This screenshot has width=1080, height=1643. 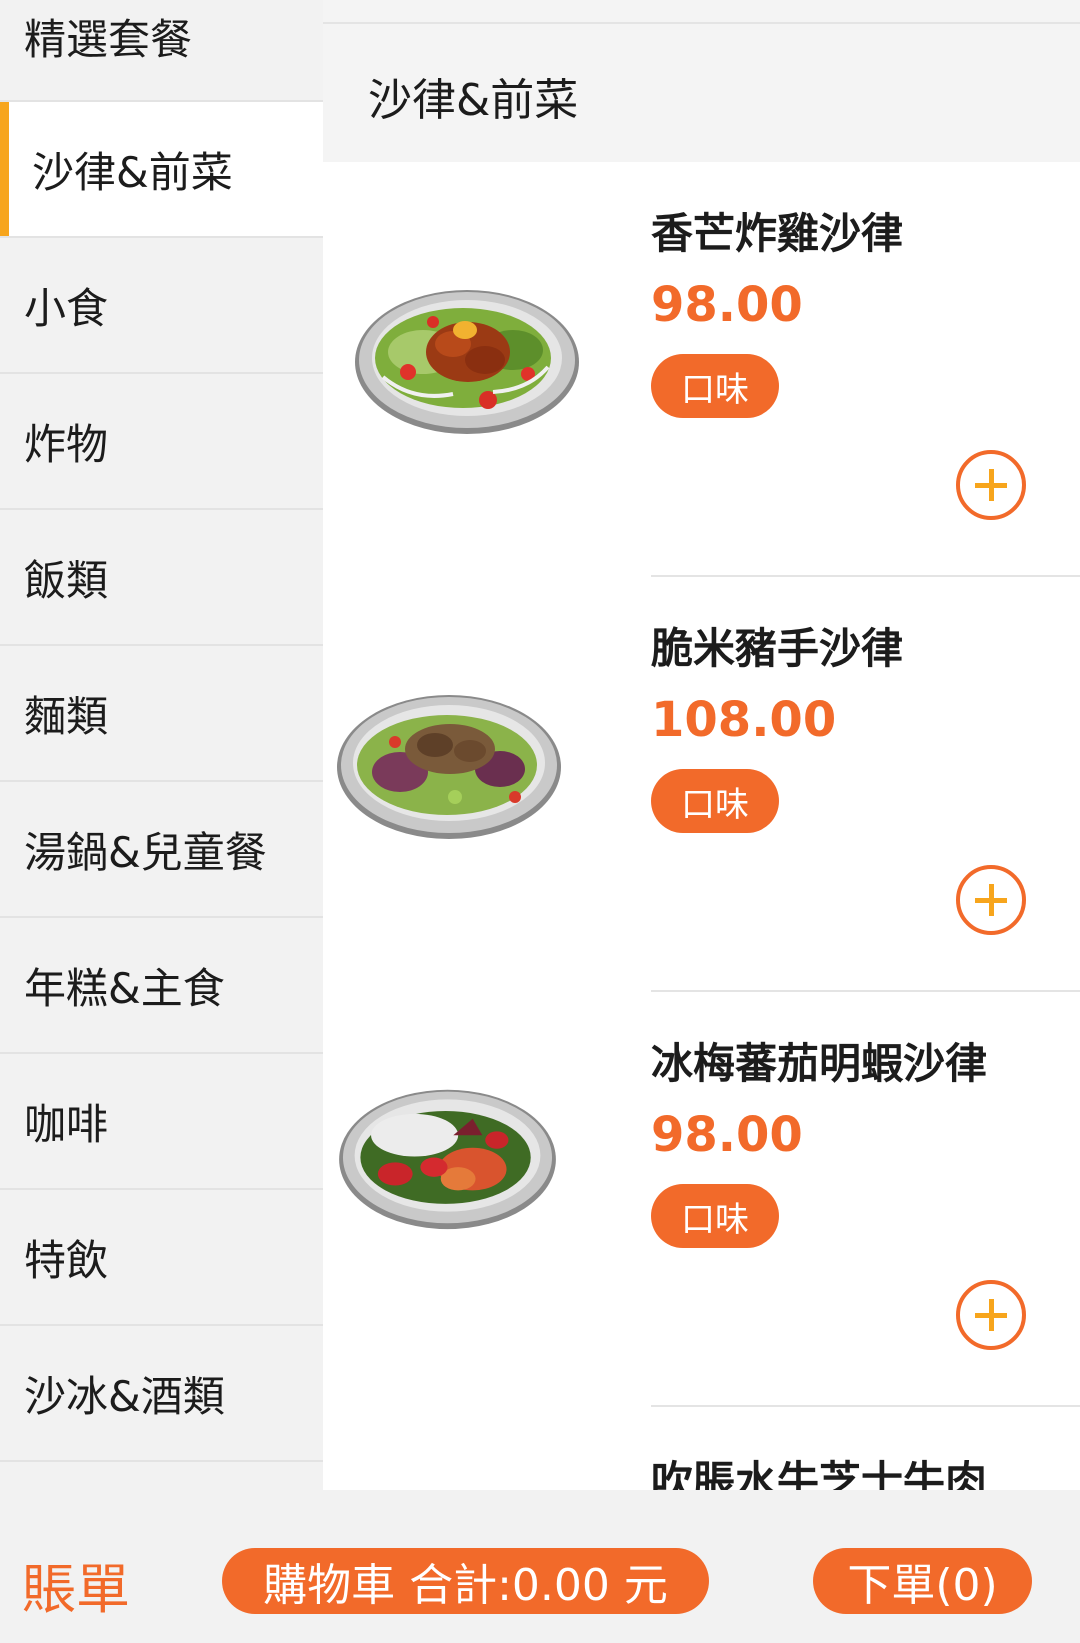 What do you see at coordinates (161, 442) in the screenshot?
I see `sidebar-item-fried: 炸物` at bounding box center [161, 442].